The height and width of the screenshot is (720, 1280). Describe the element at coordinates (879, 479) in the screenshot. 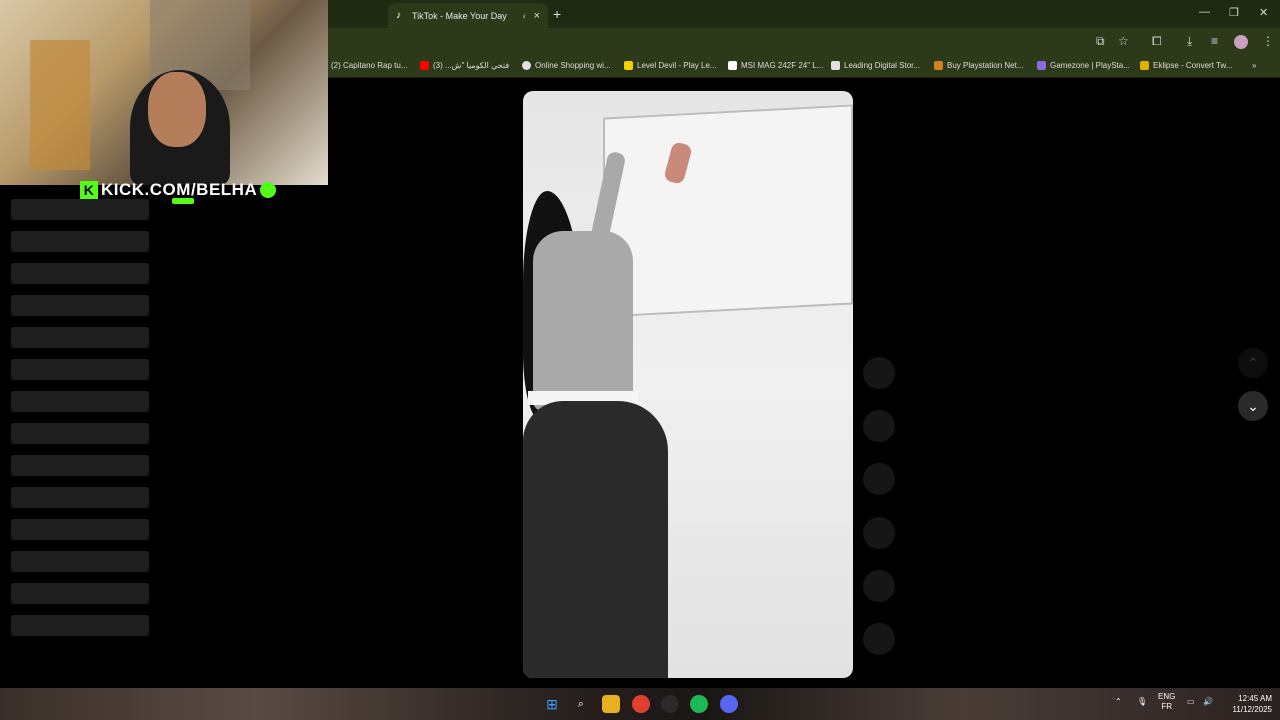

I see `comment-button` at that location.